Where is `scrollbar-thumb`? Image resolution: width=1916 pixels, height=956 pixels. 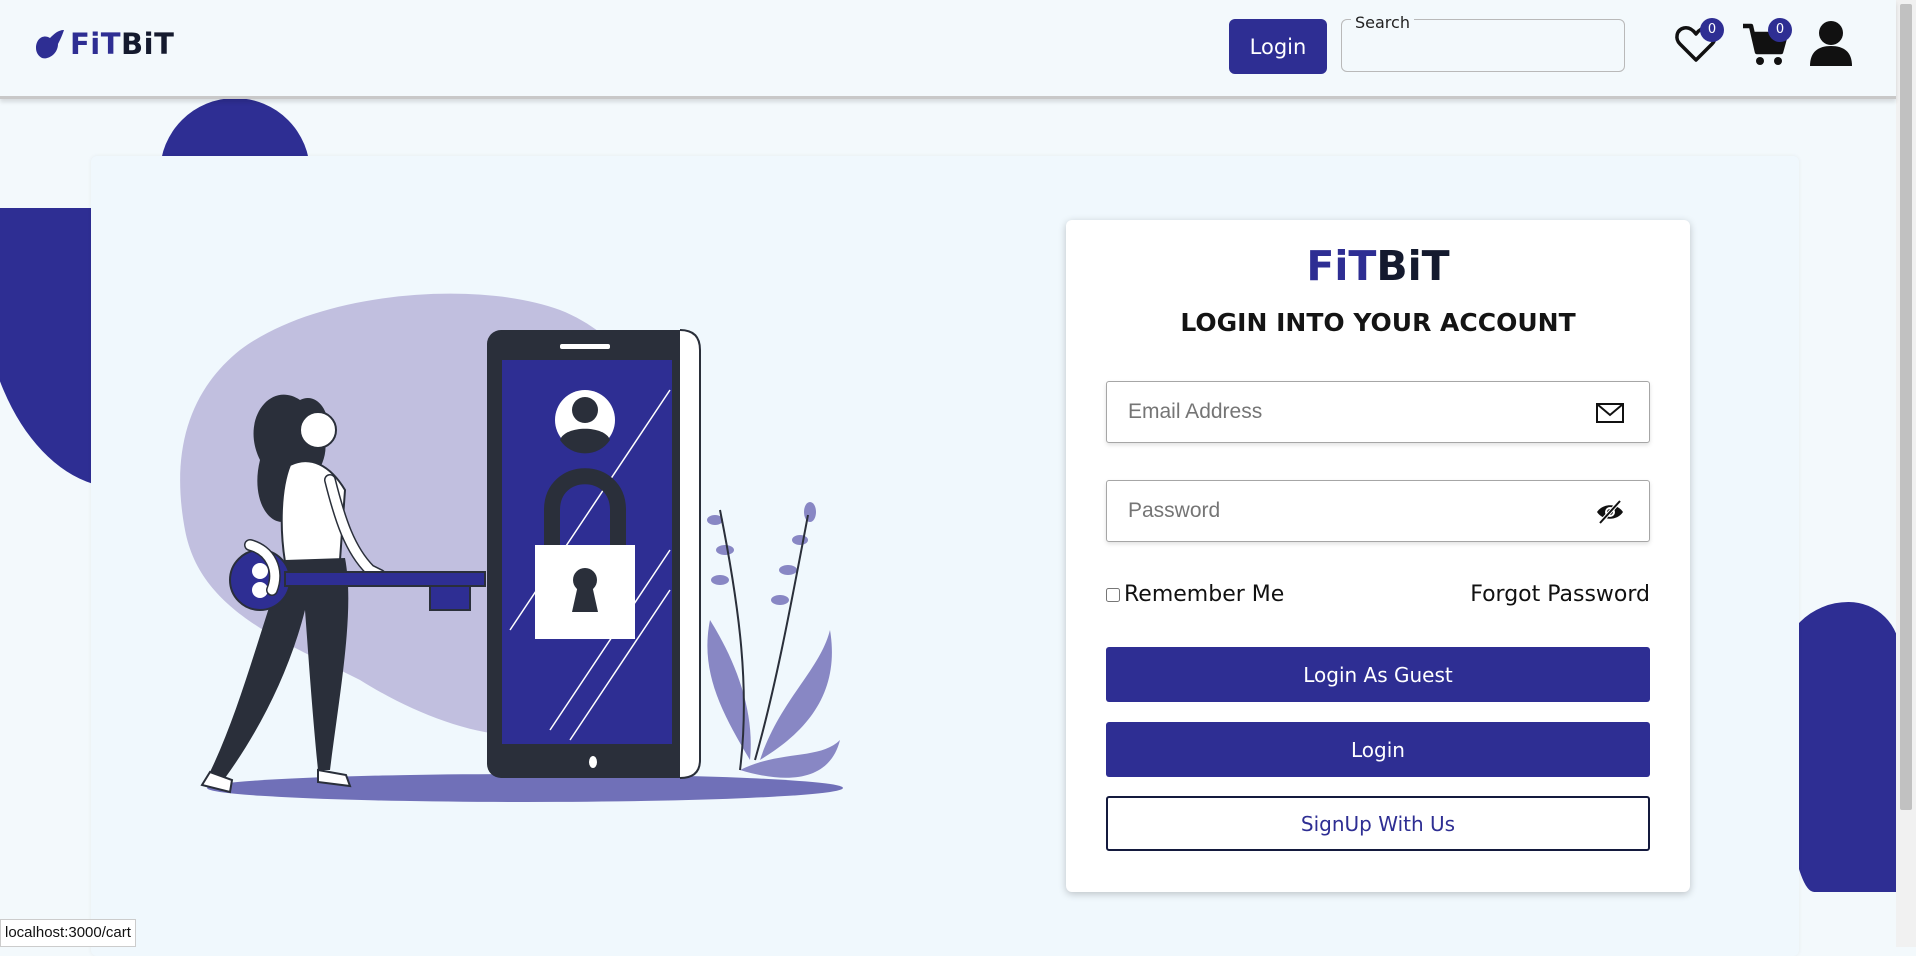 scrollbar-thumb is located at coordinates (1906, 407).